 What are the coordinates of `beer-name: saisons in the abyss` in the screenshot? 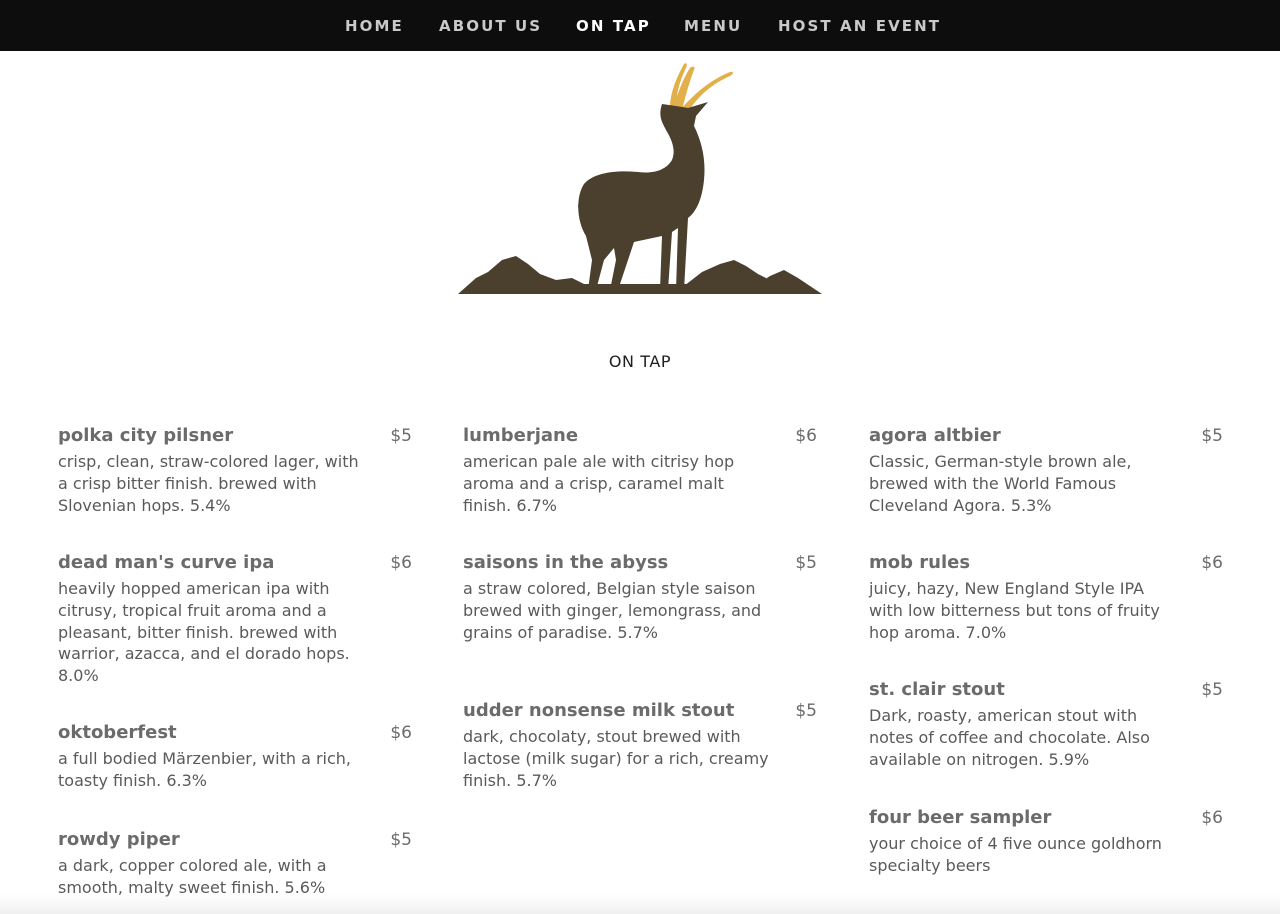 It's located at (566, 562).